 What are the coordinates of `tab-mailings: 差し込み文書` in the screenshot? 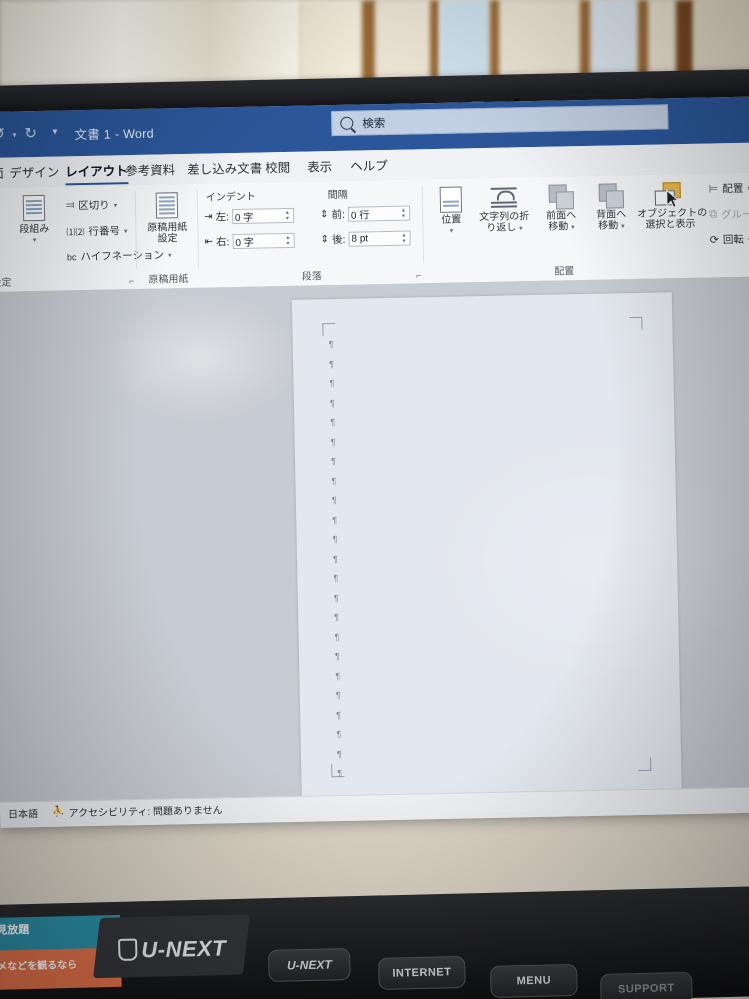 It's located at (224, 167).